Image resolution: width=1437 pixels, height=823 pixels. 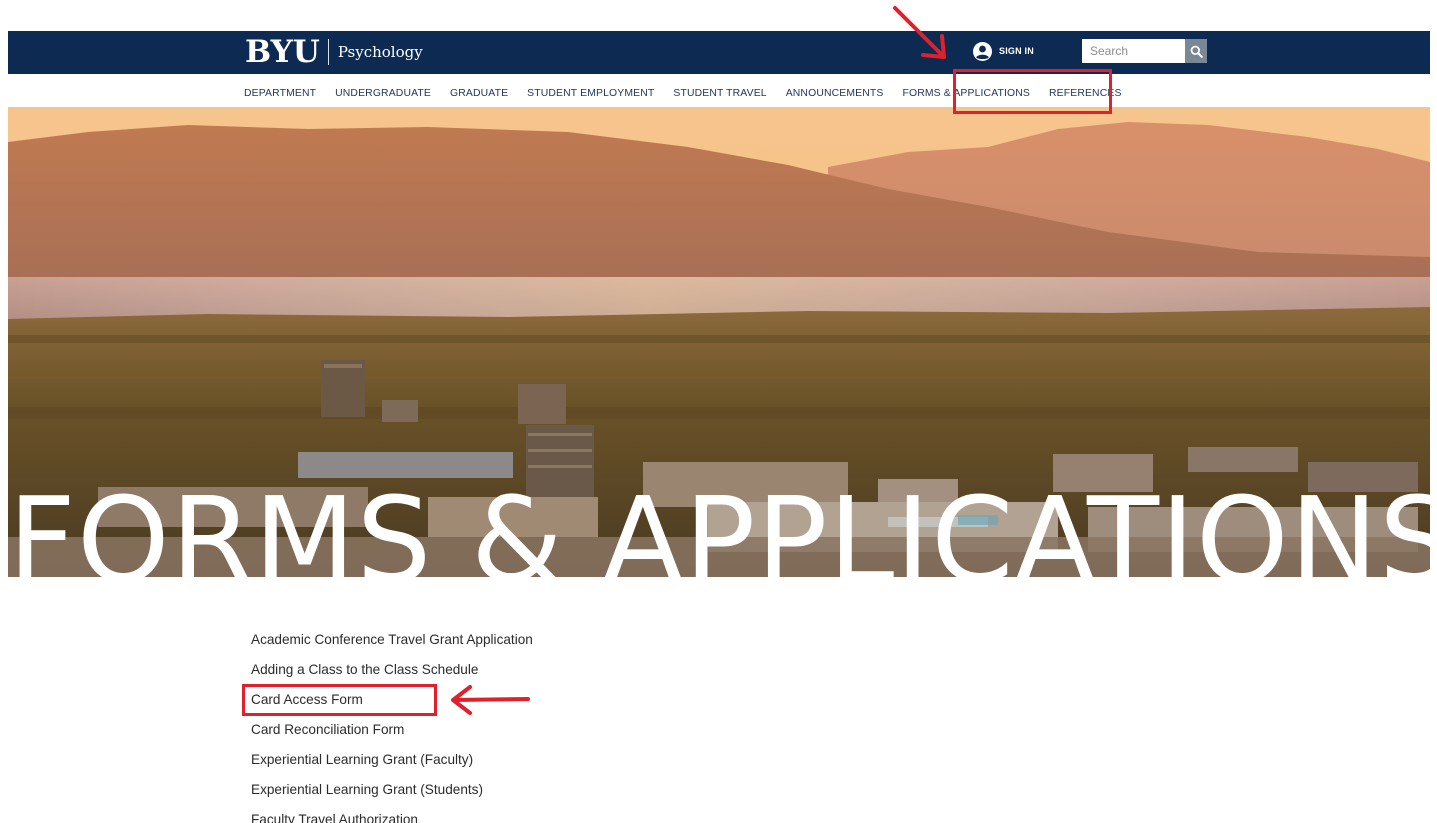 I want to click on nav-announcements: ANNOUNCEMENTS, so click(x=835, y=93).